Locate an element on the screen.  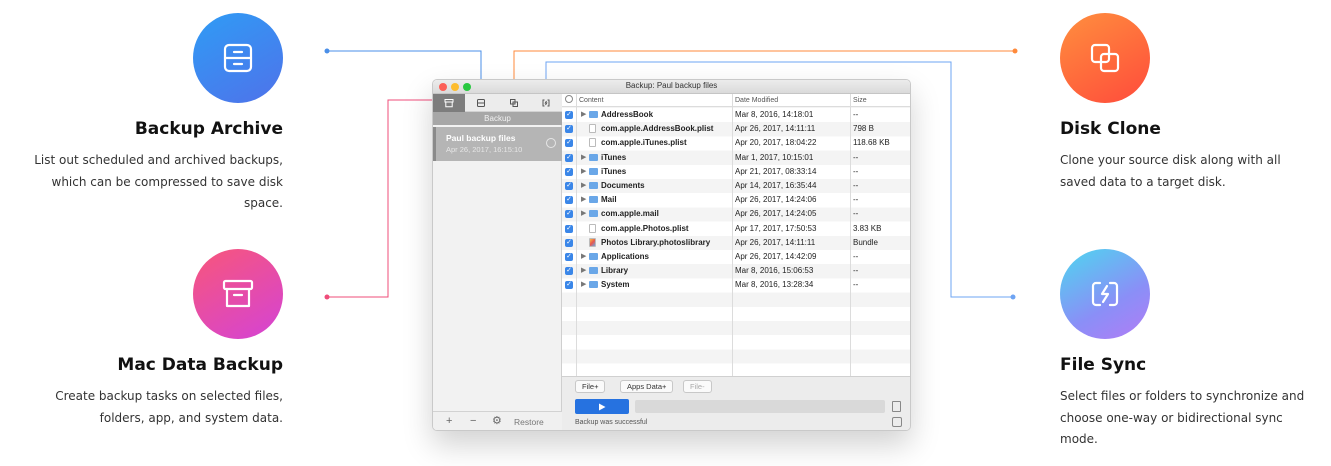
column-size: Size is located at coordinates (860, 100).